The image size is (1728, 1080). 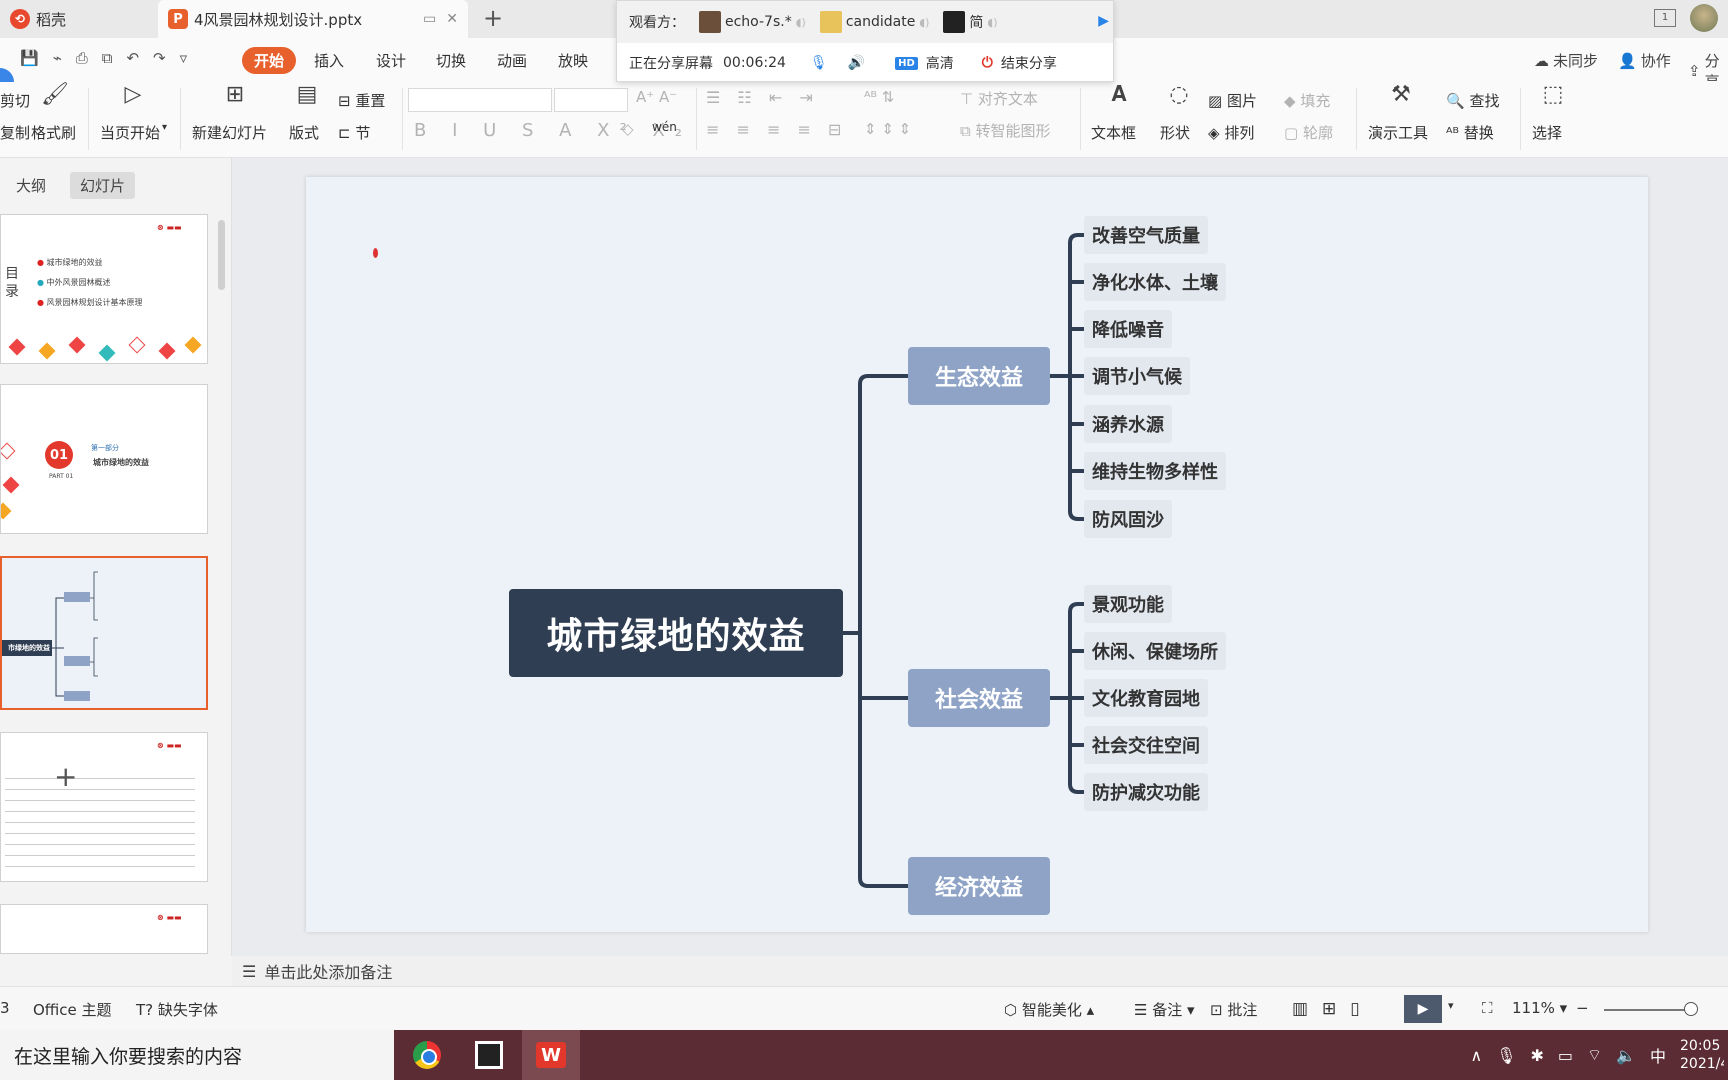 What do you see at coordinates (1049, 1009) in the screenshot?
I see `smart-beautify-button: ⬡ 智能美化 ▴` at bounding box center [1049, 1009].